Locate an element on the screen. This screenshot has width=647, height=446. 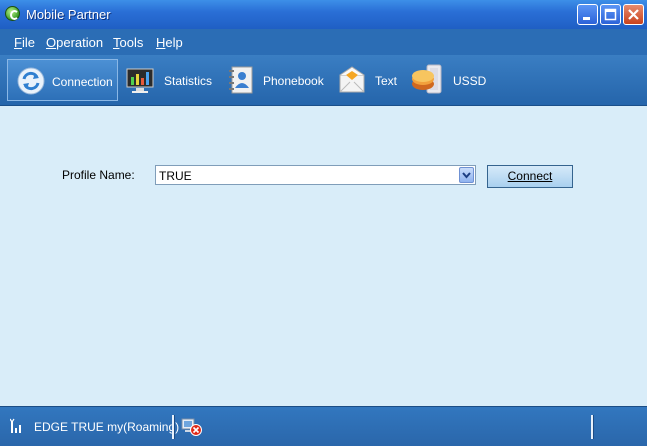
minimize-button is located at coordinates (587, 14).